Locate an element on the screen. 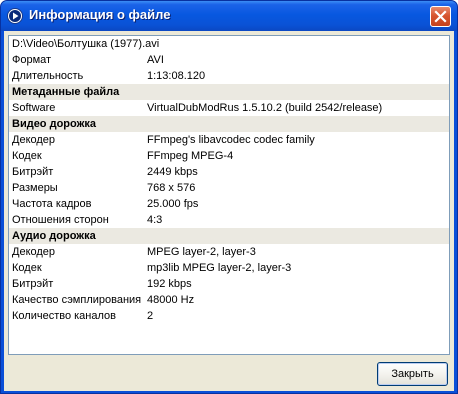  info-row-video-decoder: Декодер FFmpeg's libavcodec codec family is located at coordinates (229, 140).